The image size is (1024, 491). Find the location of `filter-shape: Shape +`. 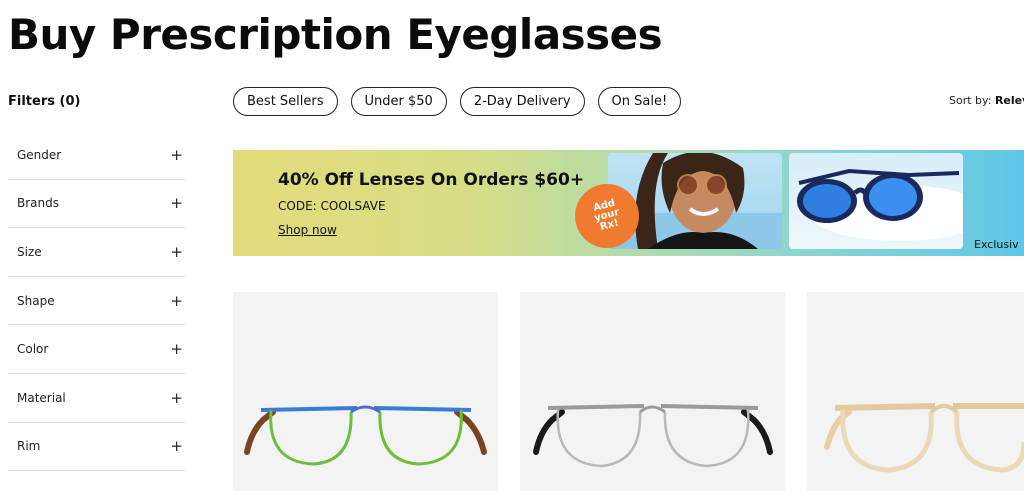

filter-shape: Shape + is located at coordinates (96, 301).